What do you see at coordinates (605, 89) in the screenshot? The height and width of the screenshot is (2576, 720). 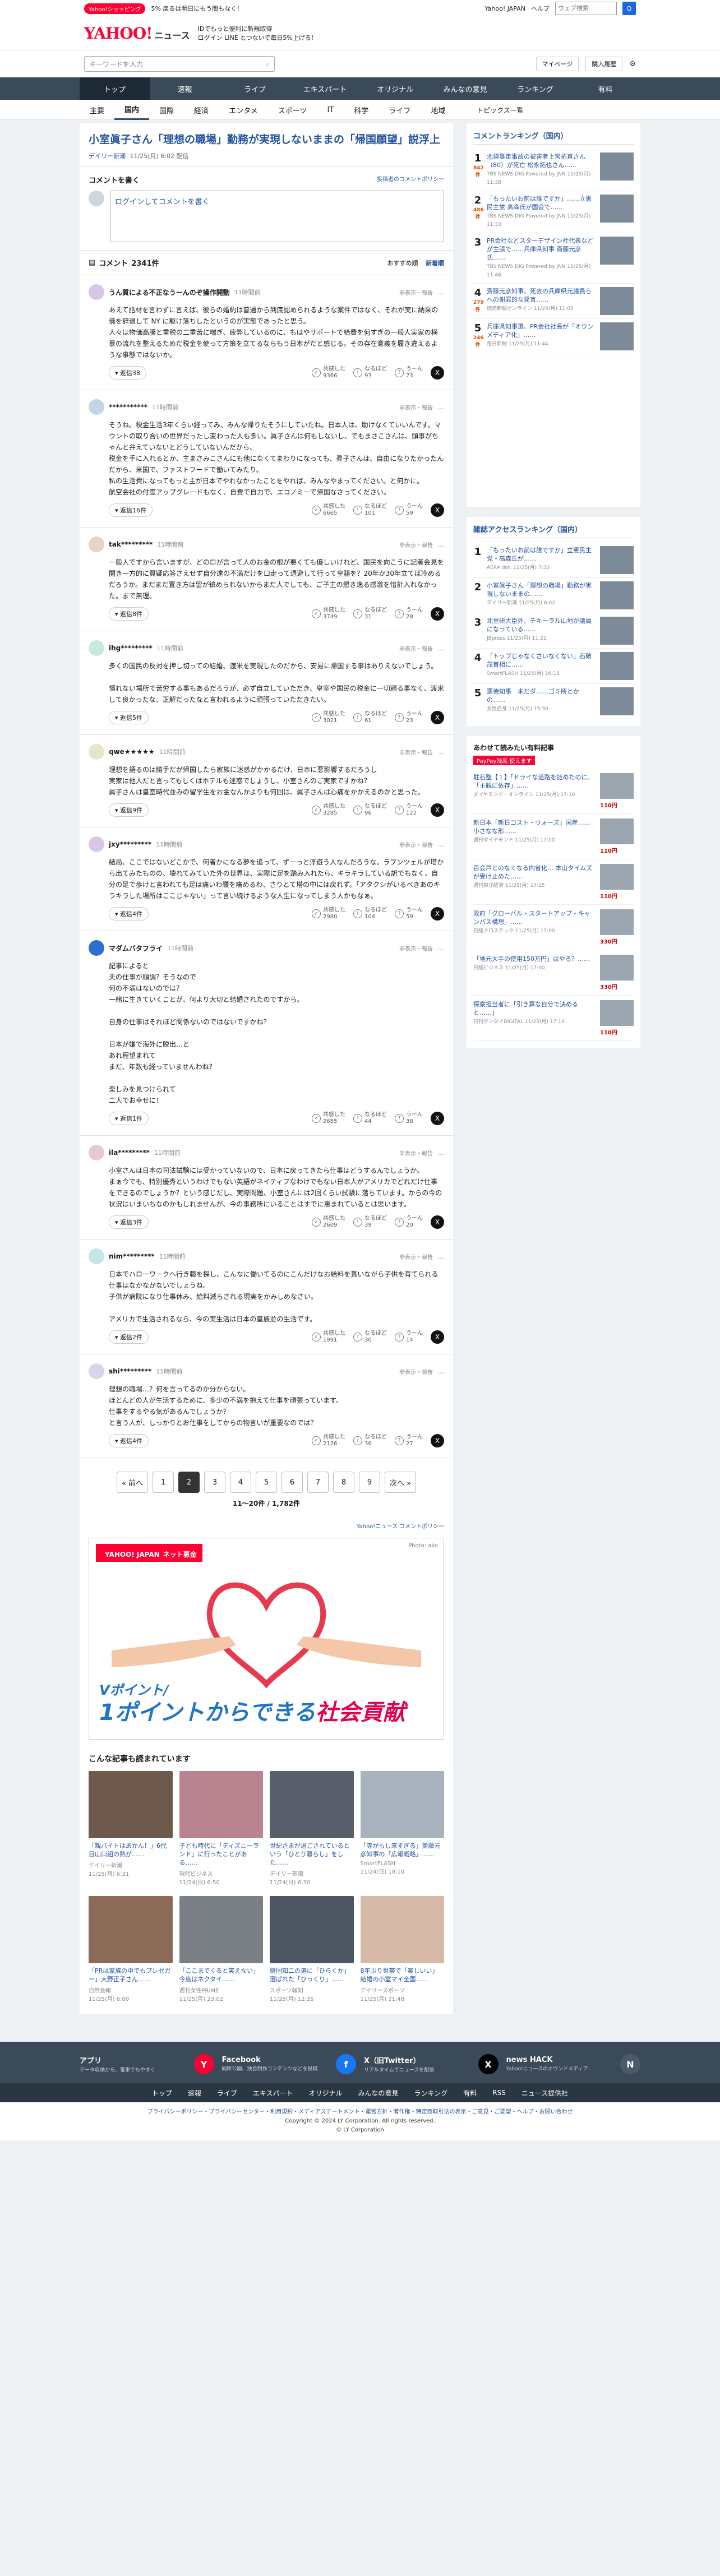 I see `nav-item: 有料` at bounding box center [605, 89].